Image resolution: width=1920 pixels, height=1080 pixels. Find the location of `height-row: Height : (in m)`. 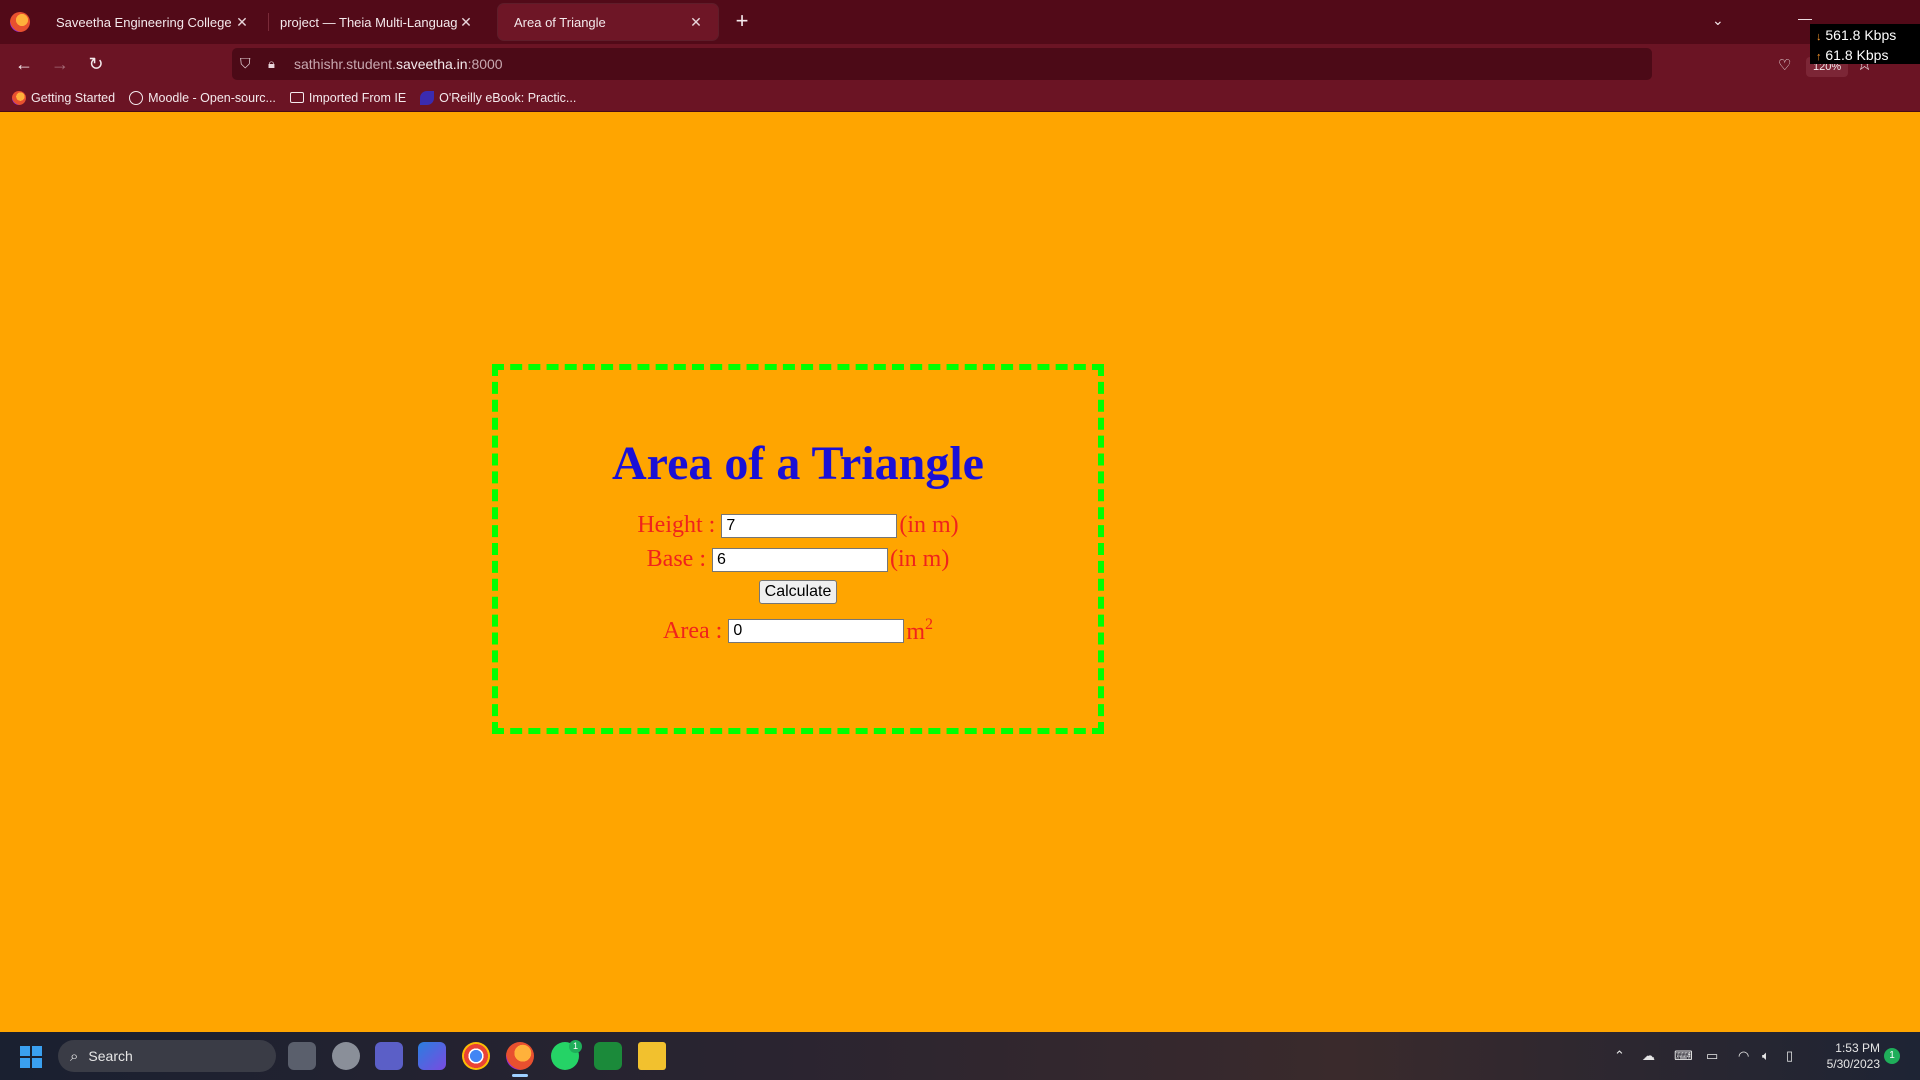

height-row: Height : (in m) is located at coordinates (798, 525).